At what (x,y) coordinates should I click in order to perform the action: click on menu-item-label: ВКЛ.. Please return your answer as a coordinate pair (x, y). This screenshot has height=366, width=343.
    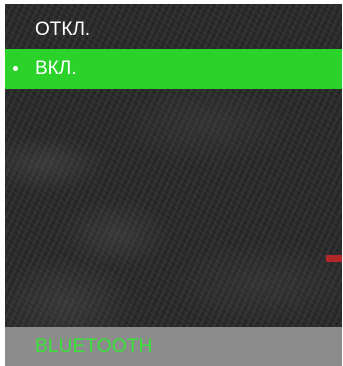
    Looking at the image, I should click on (56, 68).